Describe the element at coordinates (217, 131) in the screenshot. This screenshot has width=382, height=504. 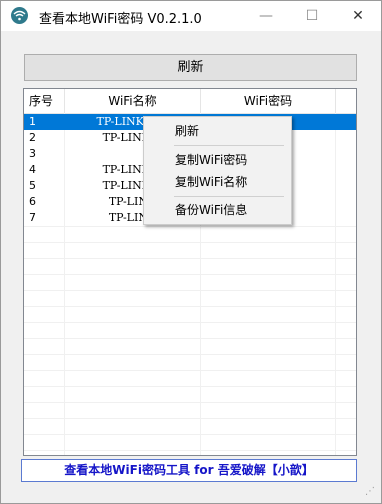
I see `menu-item-refresh: 刷新` at that location.